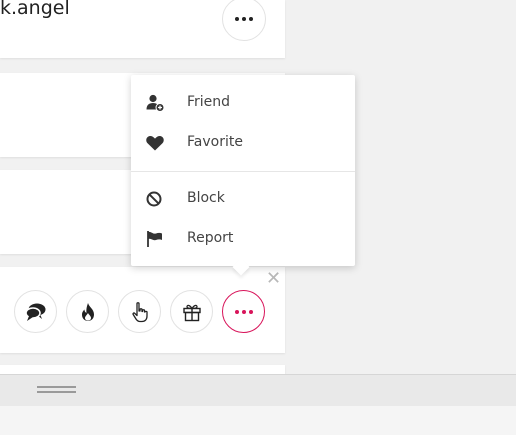 This screenshot has width=516, height=435. I want to click on chat-button, so click(35, 311).